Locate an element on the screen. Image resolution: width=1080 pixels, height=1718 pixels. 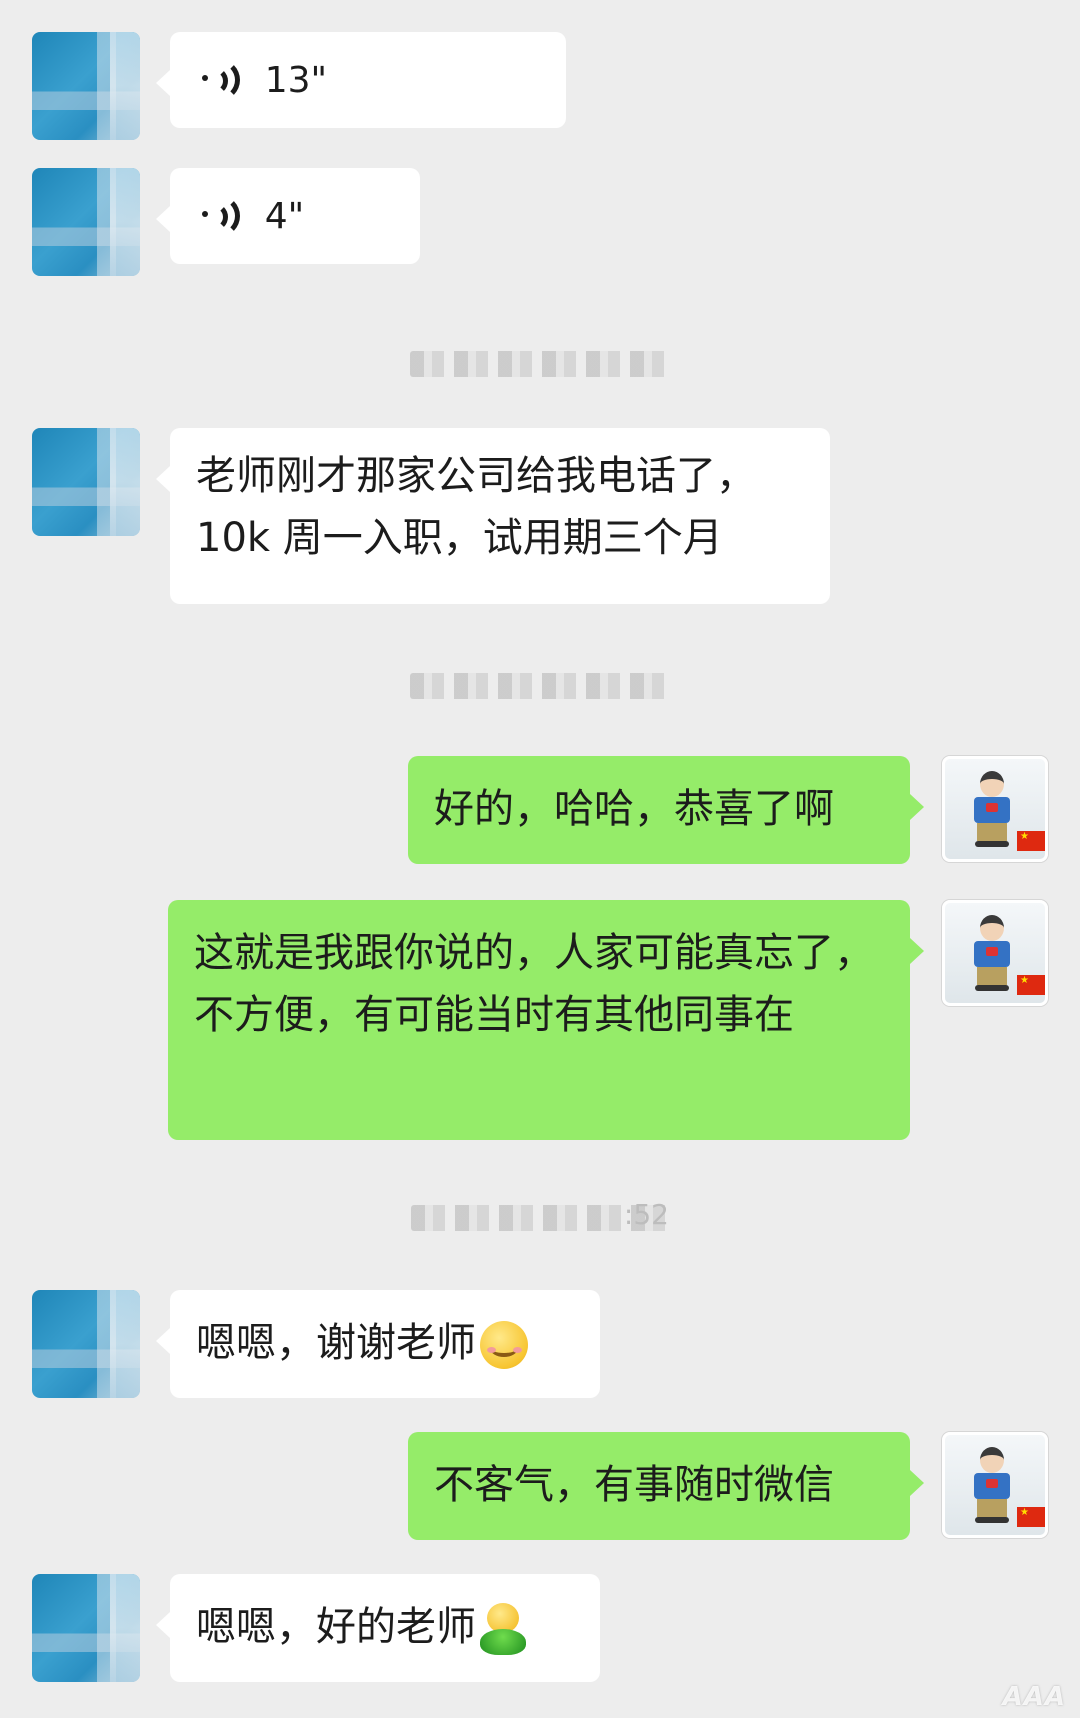
text-message-bubble: 这就是我跟你说的，人家可能真忘了，不方便，有可能当时有其他同事在 is located at coordinates (546, 1020).